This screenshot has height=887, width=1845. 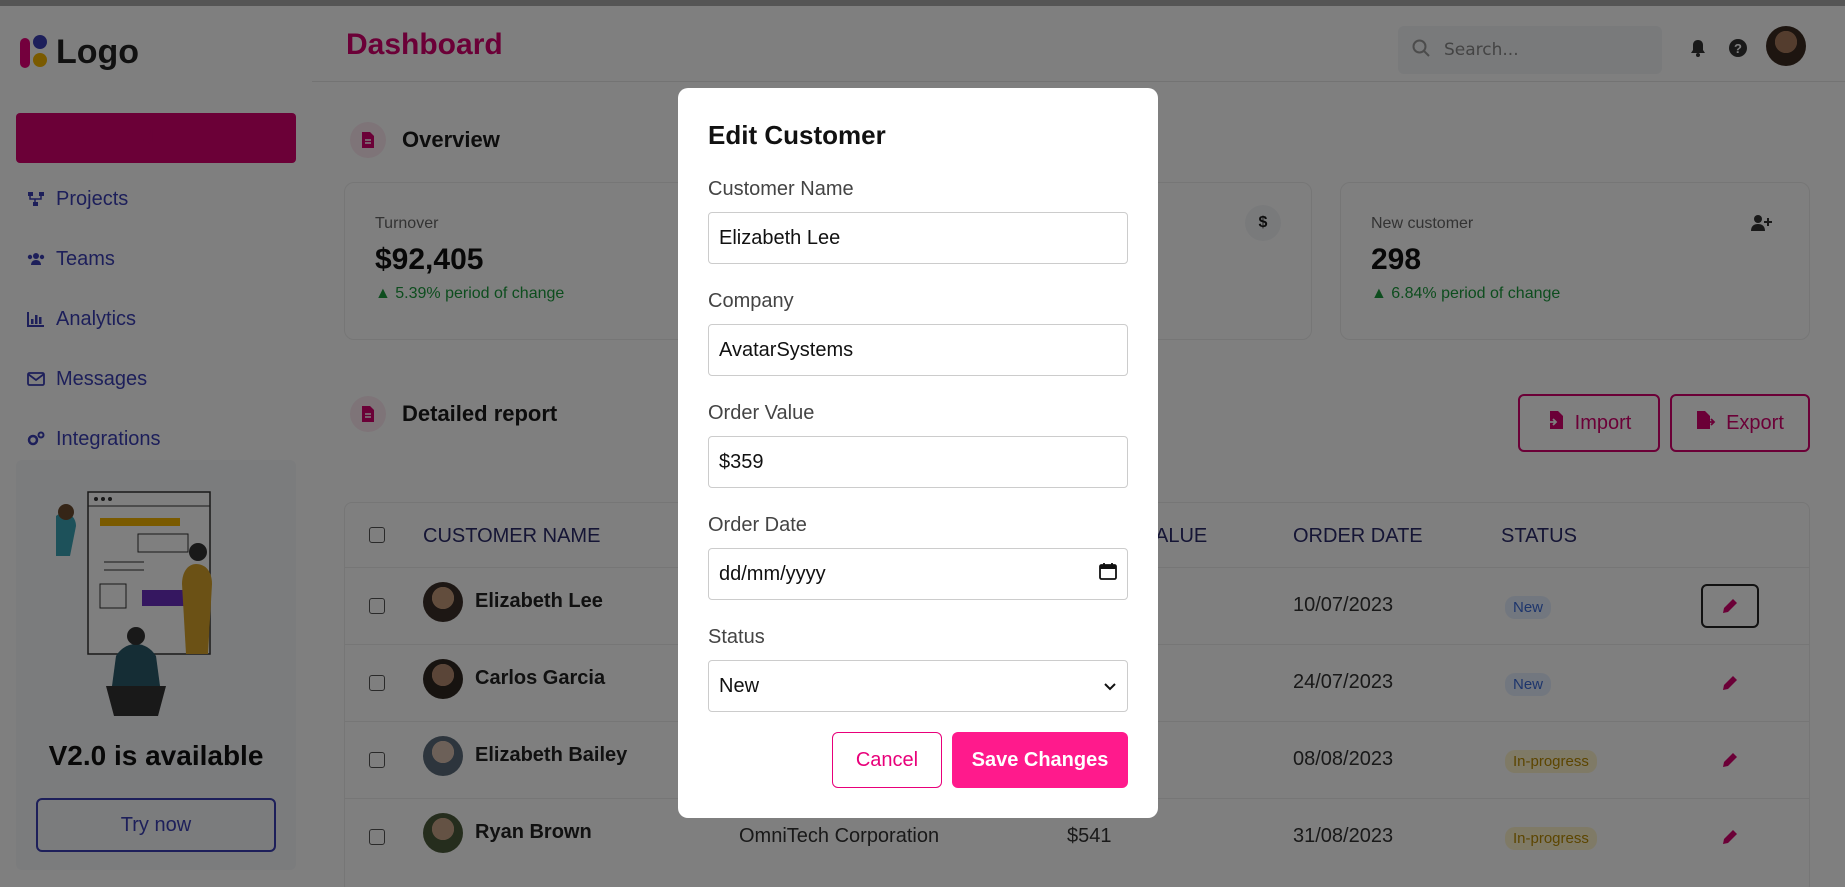 I want to click on order-date-label: Order Date, so click(x=757, y=525).